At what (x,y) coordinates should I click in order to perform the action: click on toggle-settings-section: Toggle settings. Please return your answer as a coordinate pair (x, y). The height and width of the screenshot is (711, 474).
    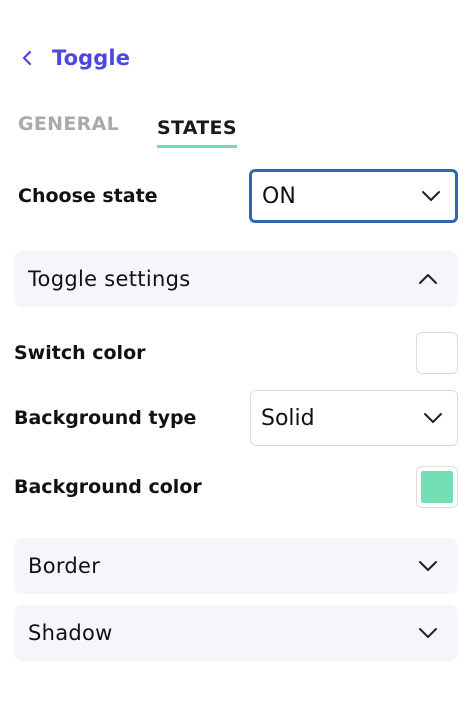
    Looking at the image, I should click on (236, 279).